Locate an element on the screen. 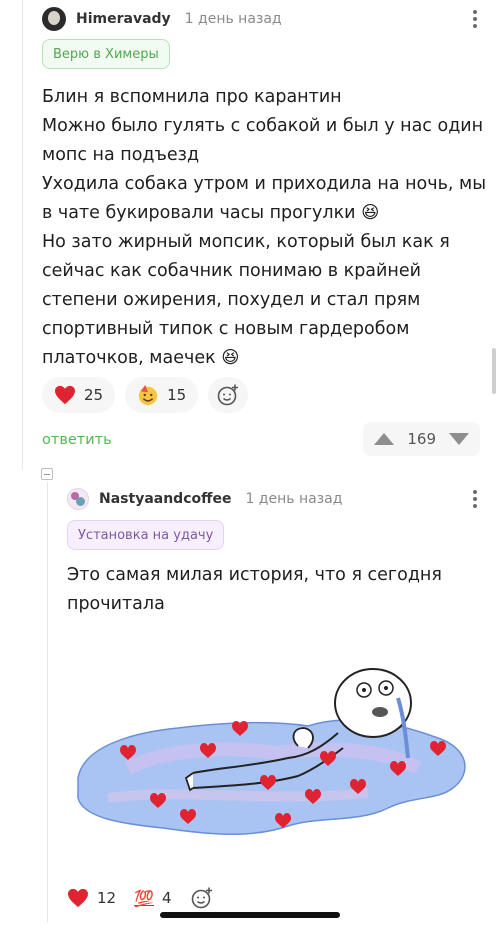  comment-line: спортивный типок с новым гардеробом is located at coordinates (226, 329).